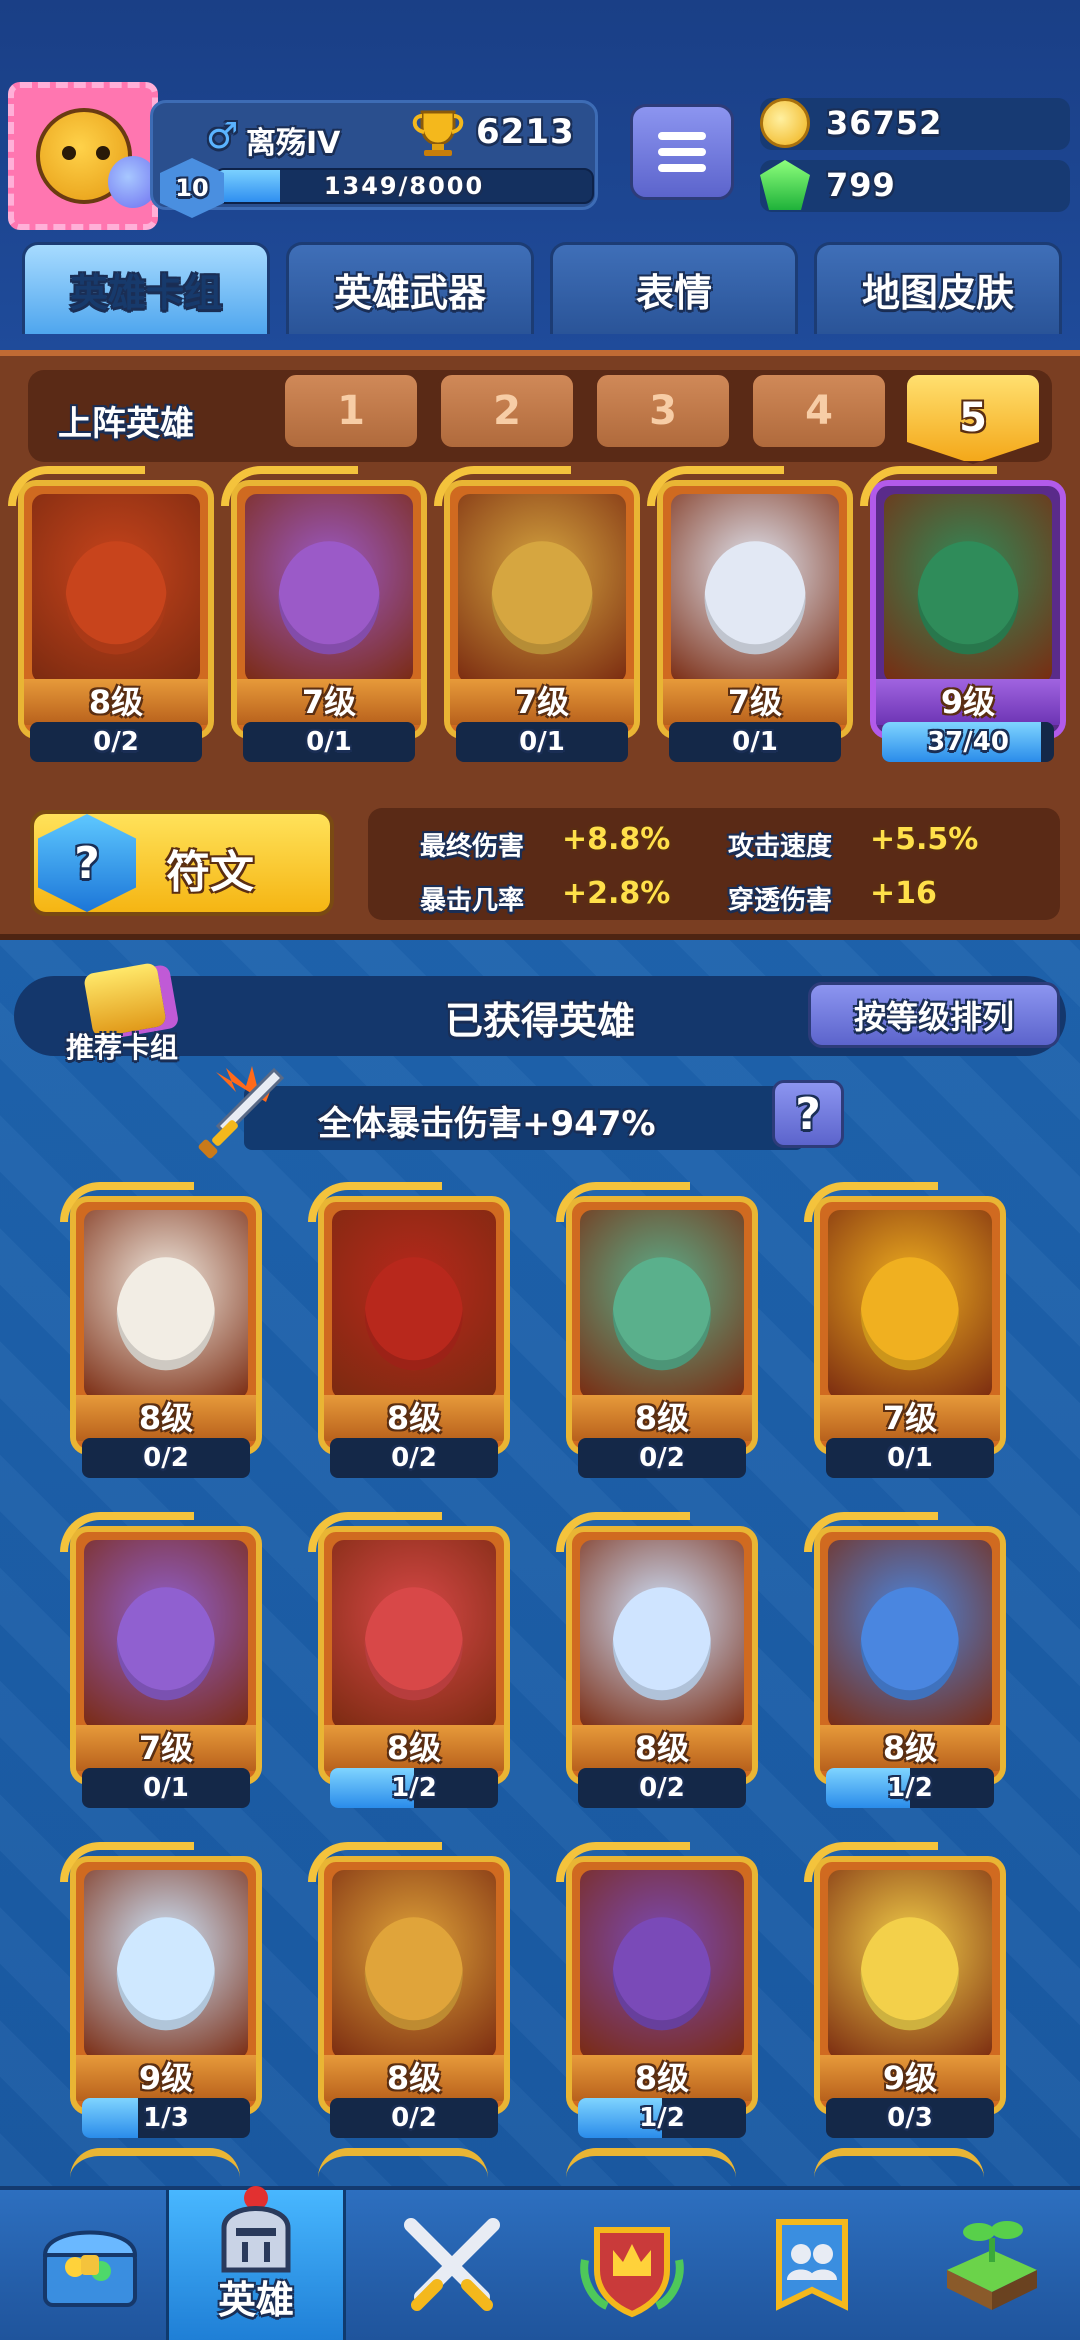  Describe the element at coordinates (884, 123) in the screenshot. I see `coin-count: 36752` at that location.